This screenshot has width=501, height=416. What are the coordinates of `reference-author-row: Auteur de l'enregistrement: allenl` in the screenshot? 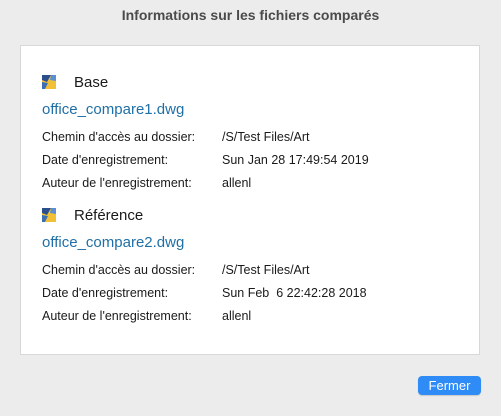 It's located at (252, 318).